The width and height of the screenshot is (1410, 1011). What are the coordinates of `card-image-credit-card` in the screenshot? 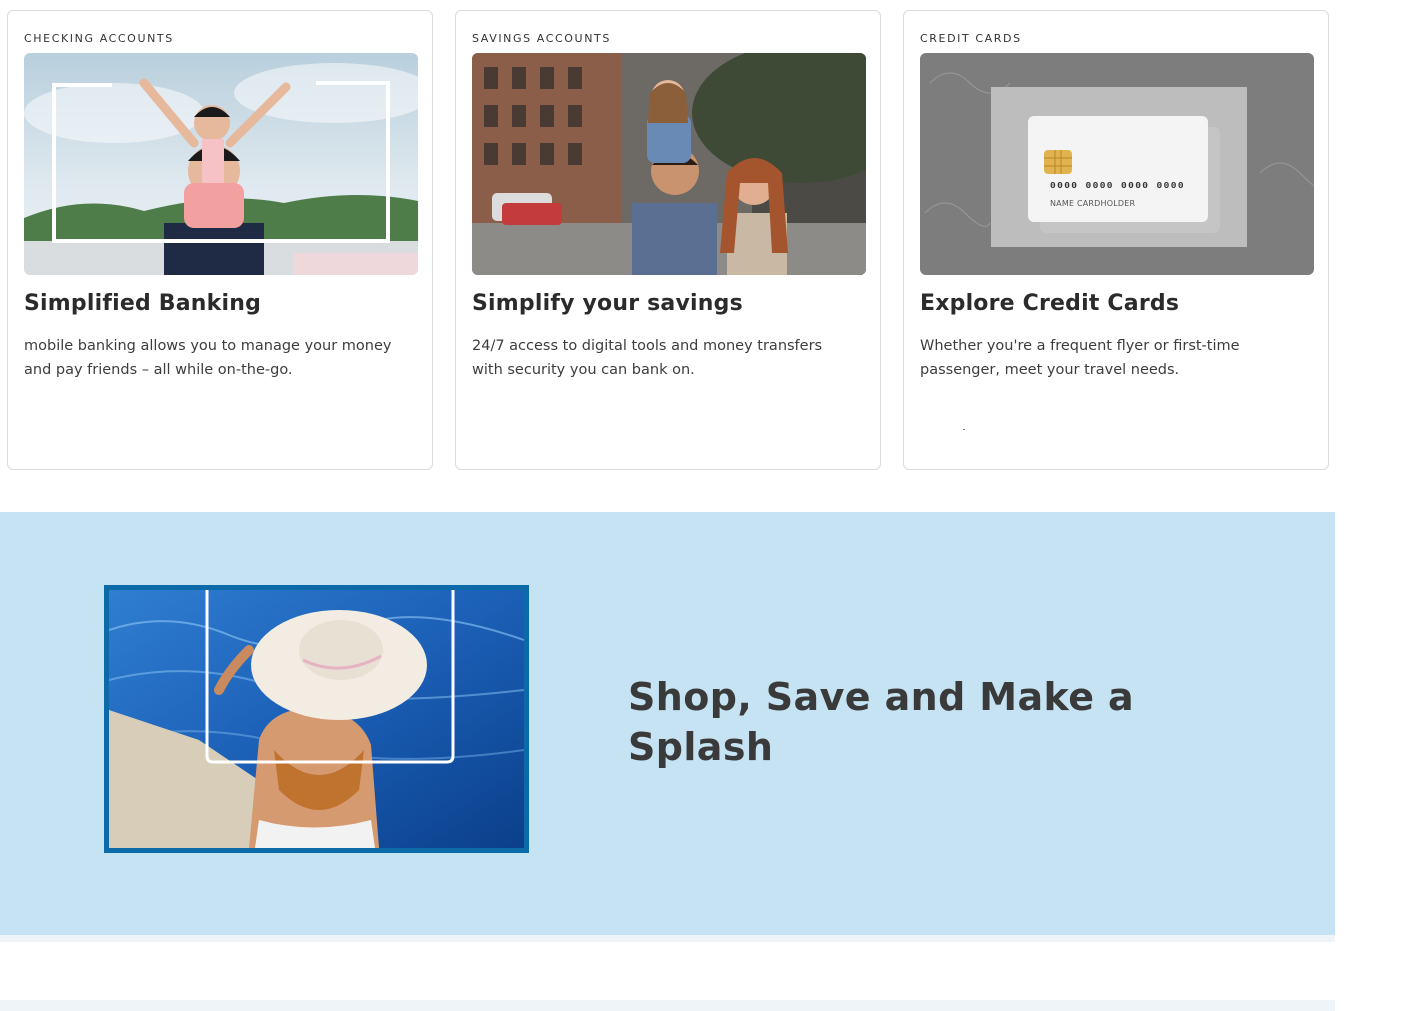 It's located at (1117, 164).